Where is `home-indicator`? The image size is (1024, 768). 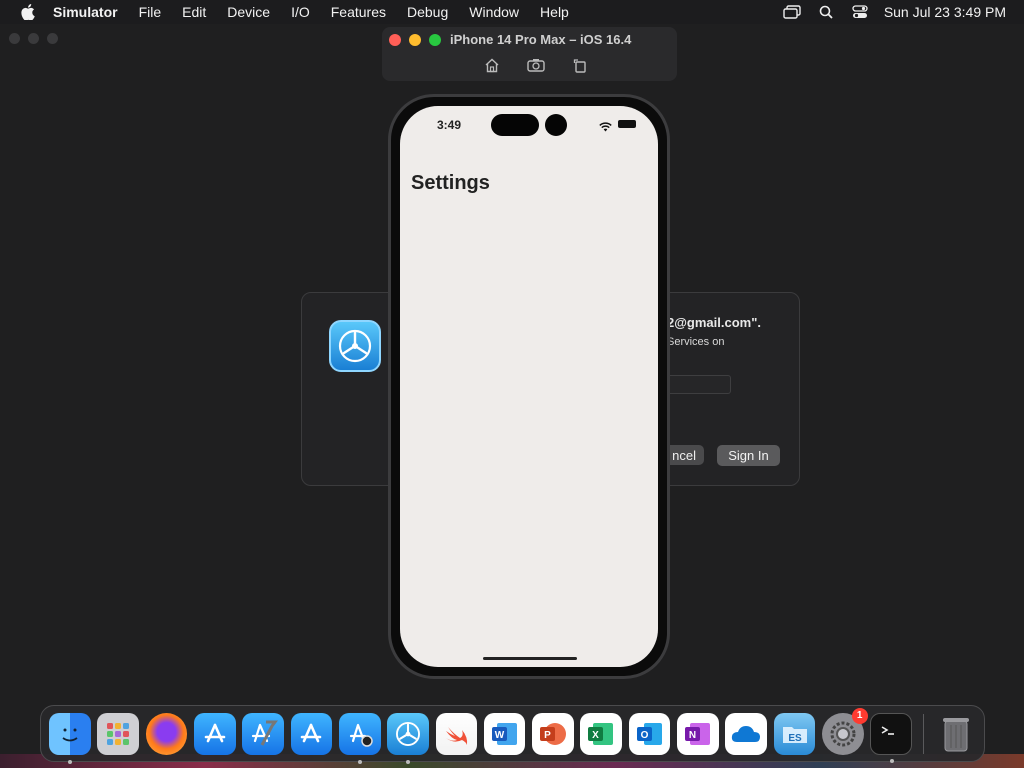 home-indicator is located at coordinates (530, 658).